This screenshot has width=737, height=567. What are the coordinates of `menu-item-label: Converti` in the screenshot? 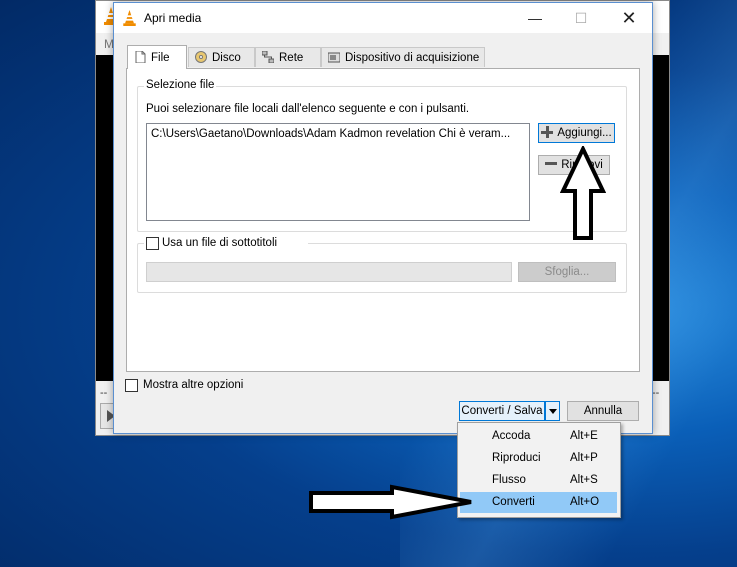 It's located at (513, 502).